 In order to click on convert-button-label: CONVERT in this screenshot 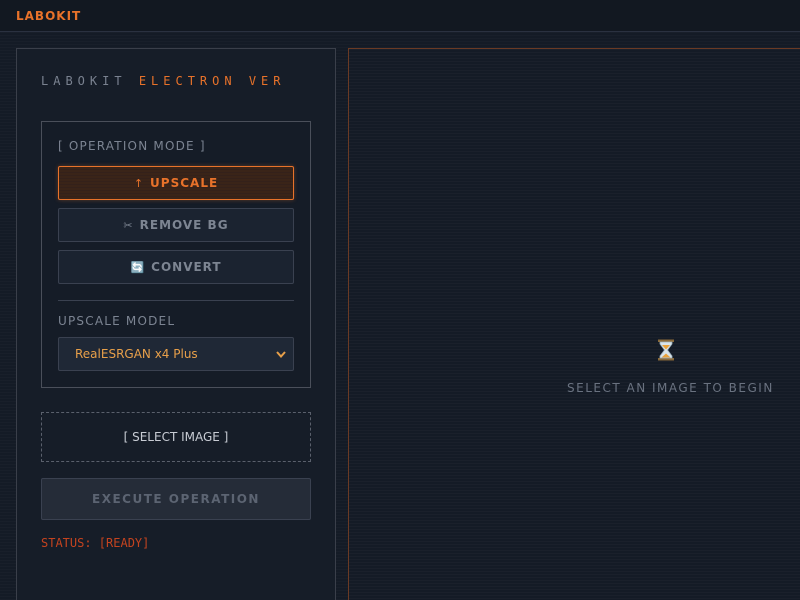, I will do `click(186, 267)`.